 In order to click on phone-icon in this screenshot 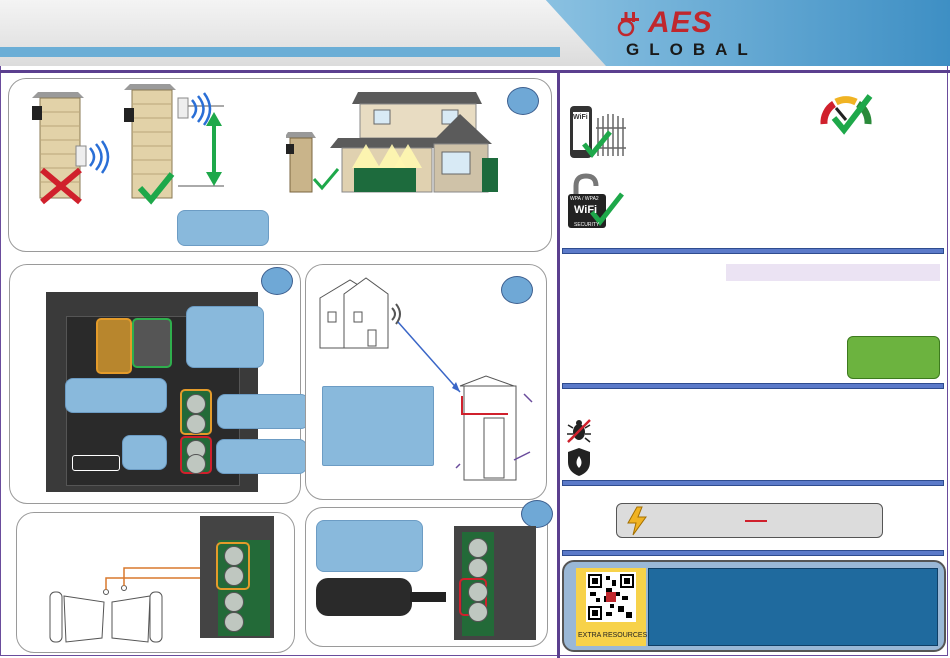, I will do `click(598, 132)`.